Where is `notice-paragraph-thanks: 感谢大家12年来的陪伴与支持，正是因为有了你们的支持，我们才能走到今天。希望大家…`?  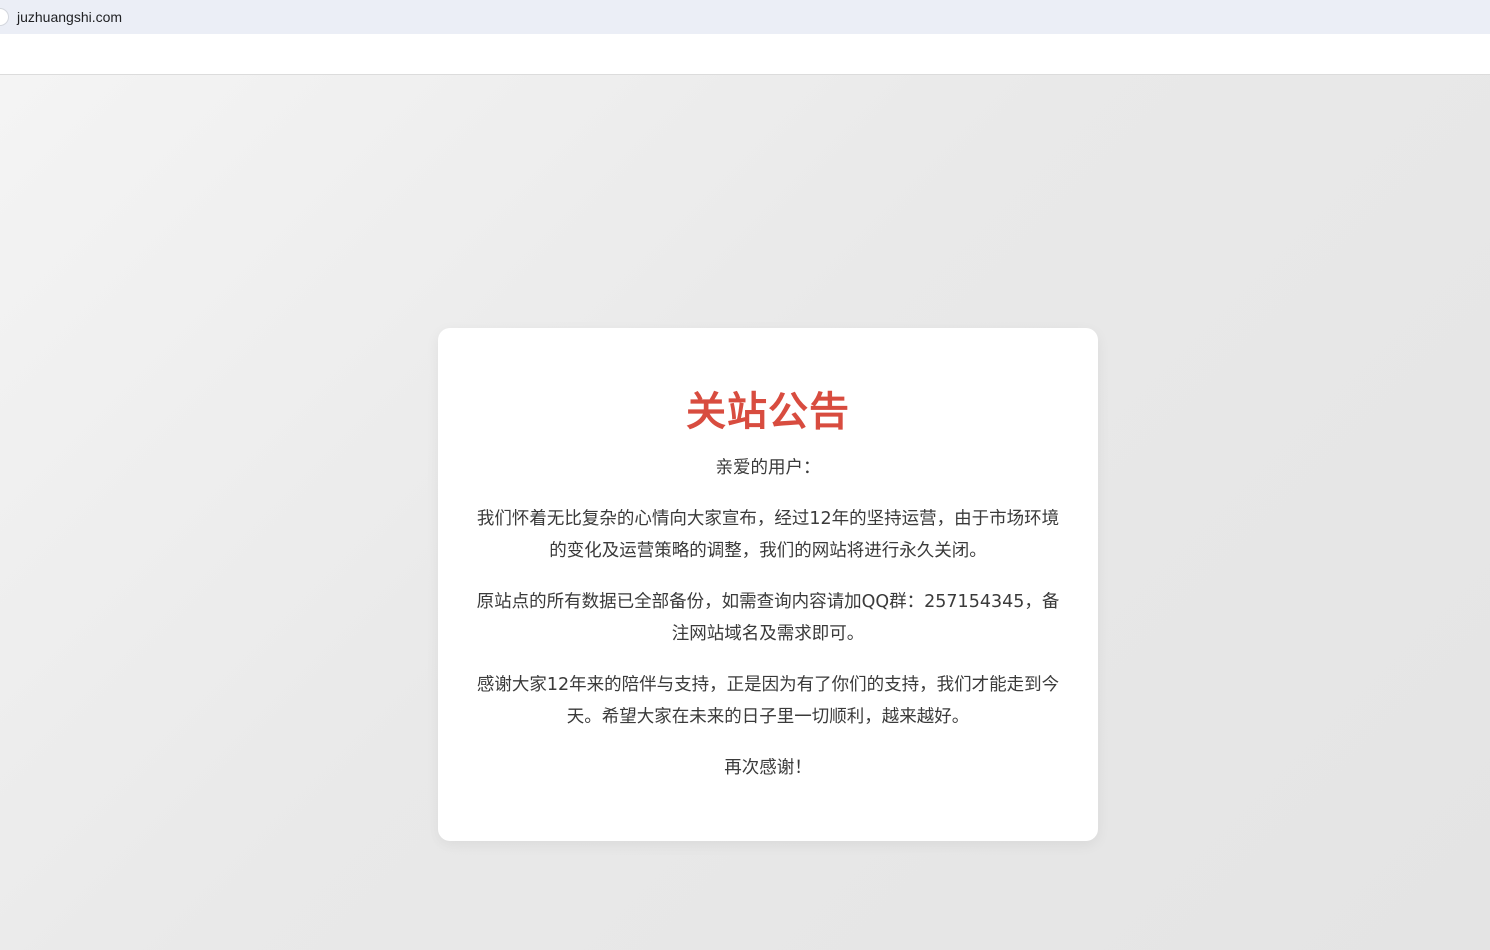 notice-paragraph-thanks: 感谢大家12年来的陪伴与支持，正是因为有了你们的支持，我们才能走到今天。希望大家… is located at coordinates (768, 701).